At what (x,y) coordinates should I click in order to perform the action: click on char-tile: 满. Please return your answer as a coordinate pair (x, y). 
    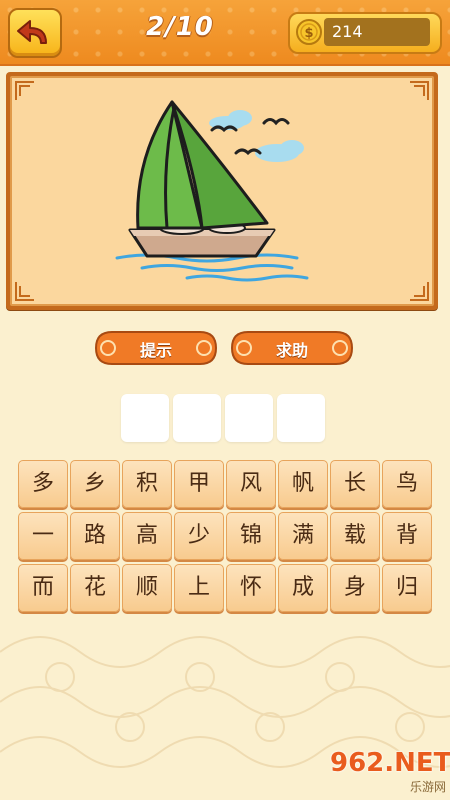
    Looking at the image, I should click on (303, 536).